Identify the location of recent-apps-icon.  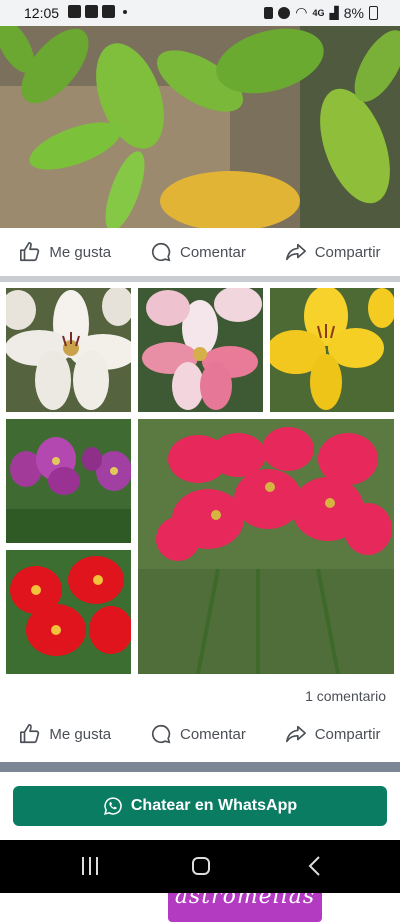
(90, 866).